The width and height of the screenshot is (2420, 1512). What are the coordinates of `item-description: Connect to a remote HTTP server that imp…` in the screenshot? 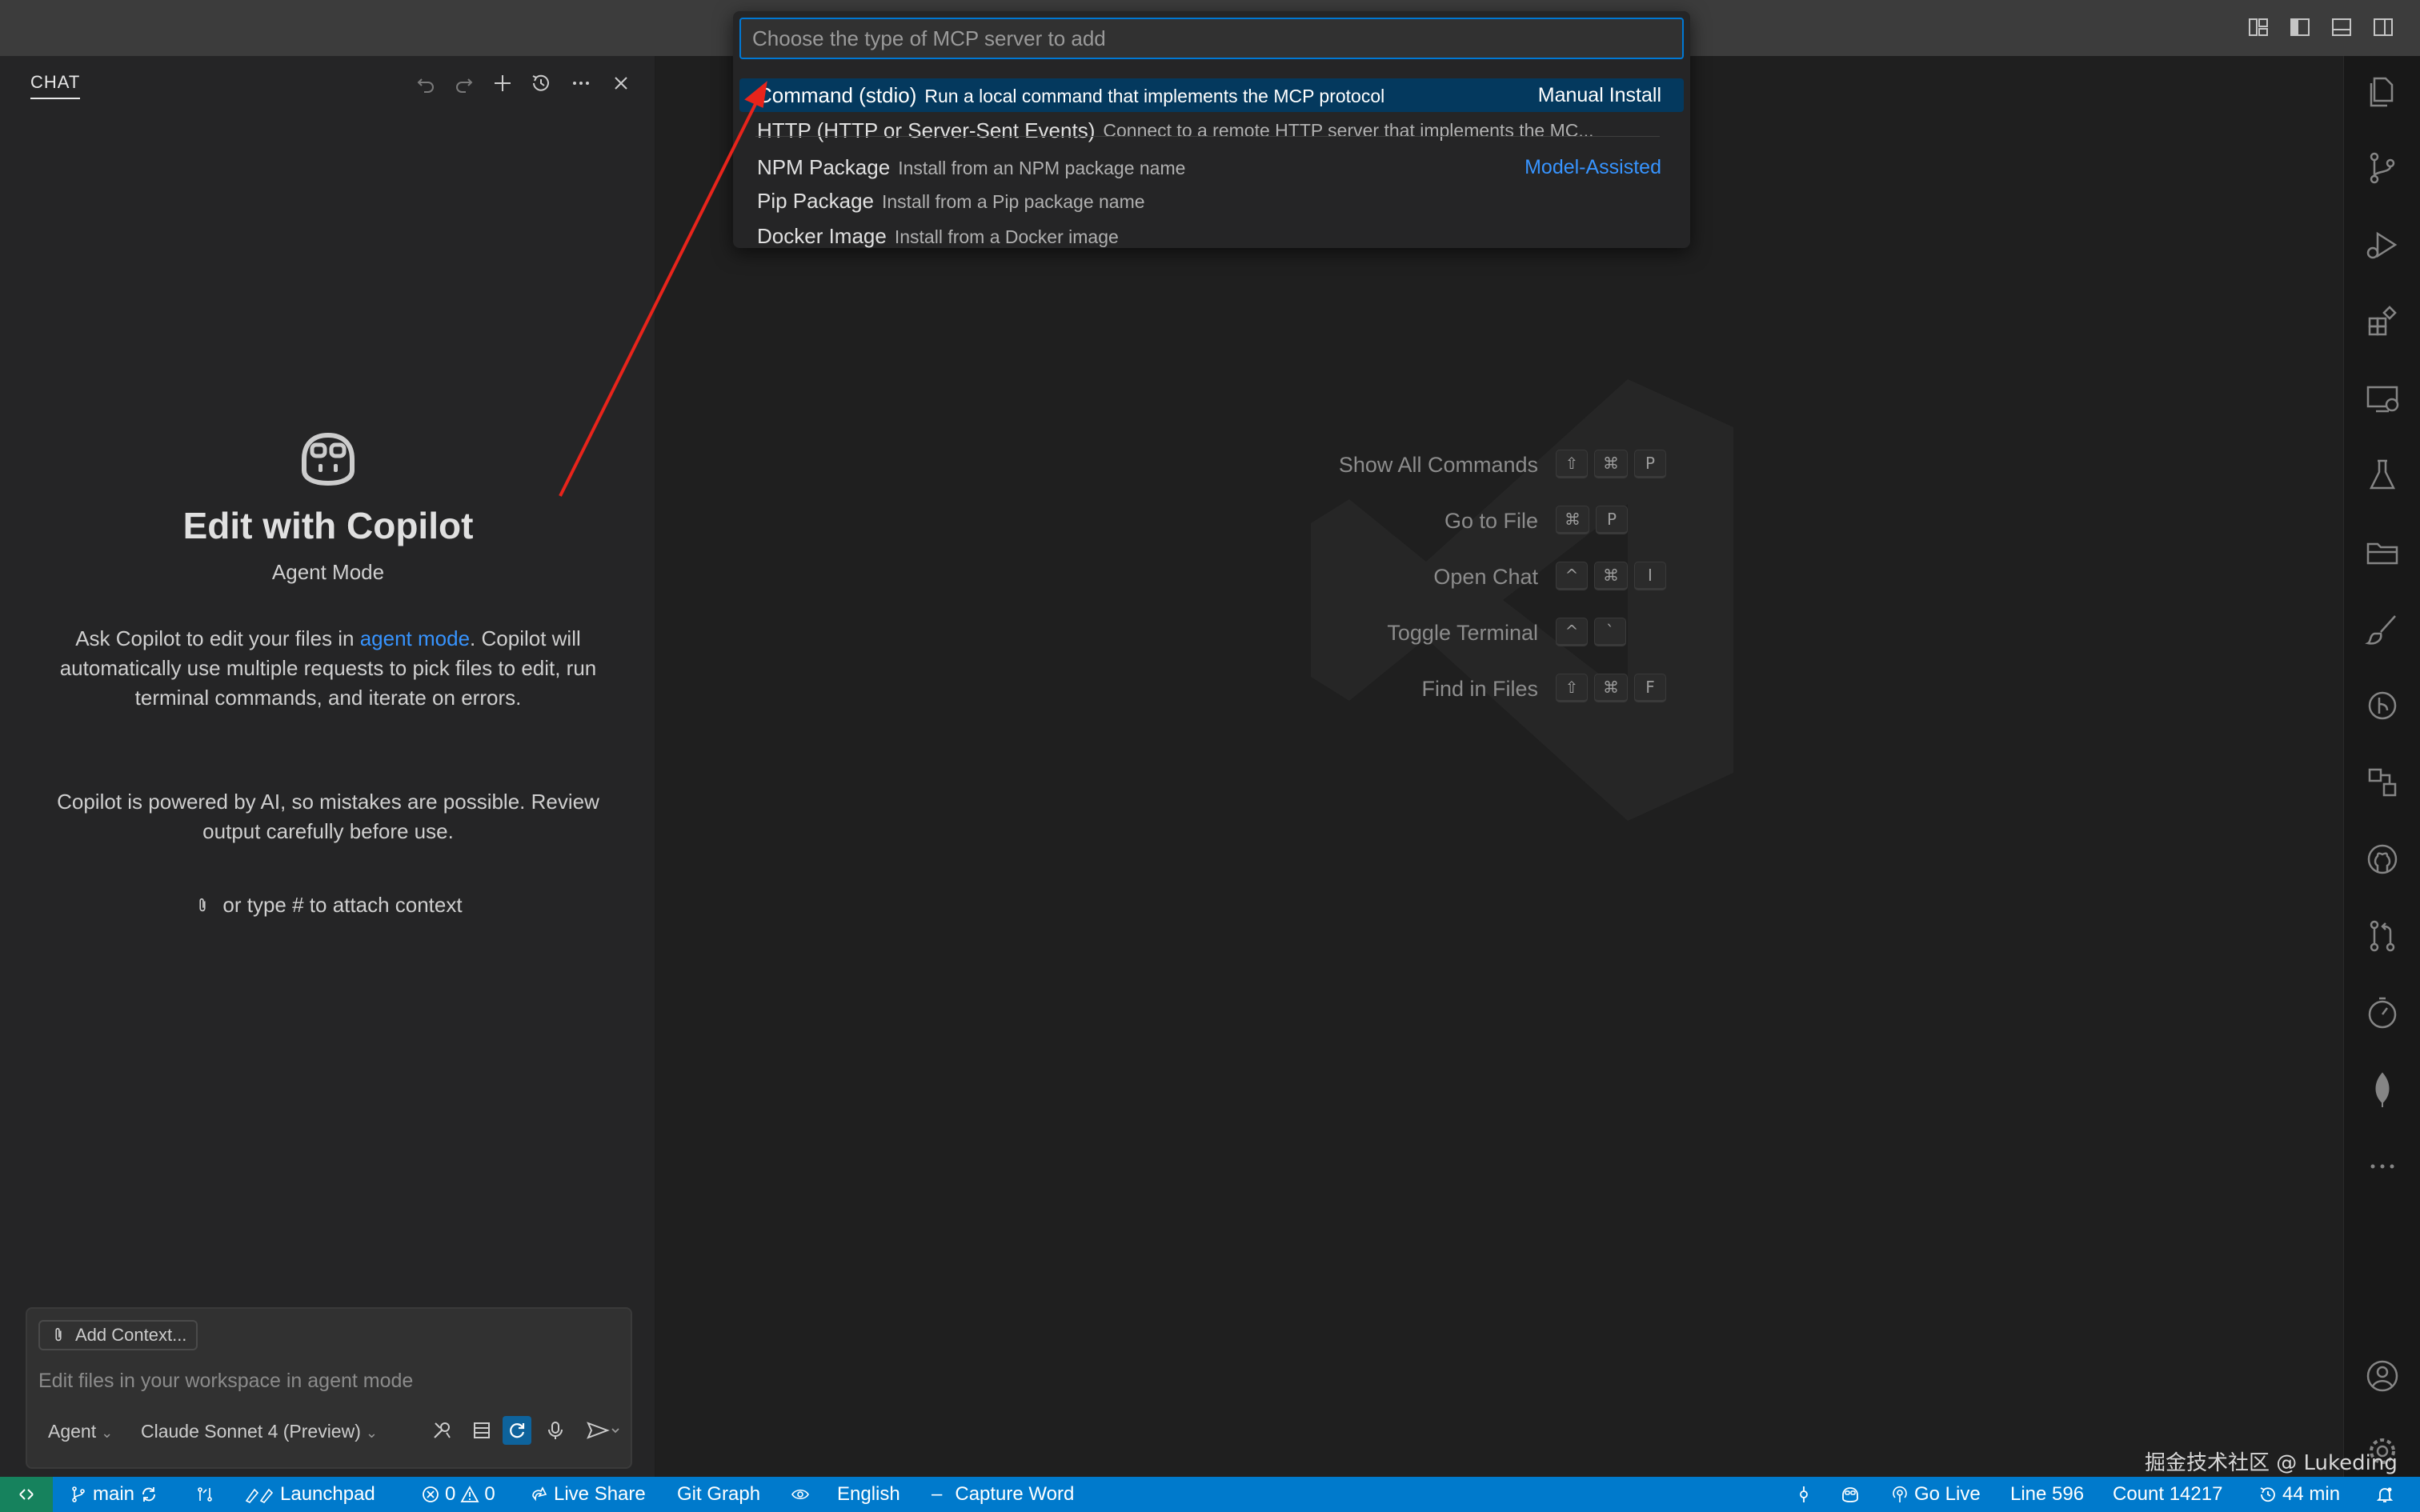 It's located at (1348, 130).